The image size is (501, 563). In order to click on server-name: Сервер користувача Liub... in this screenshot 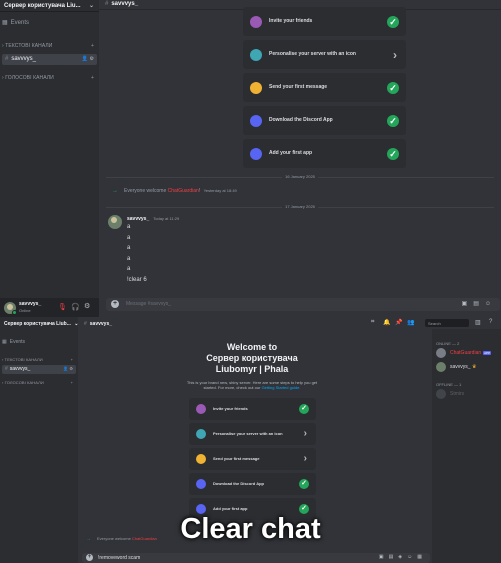, I will do `click(37, 324)`.